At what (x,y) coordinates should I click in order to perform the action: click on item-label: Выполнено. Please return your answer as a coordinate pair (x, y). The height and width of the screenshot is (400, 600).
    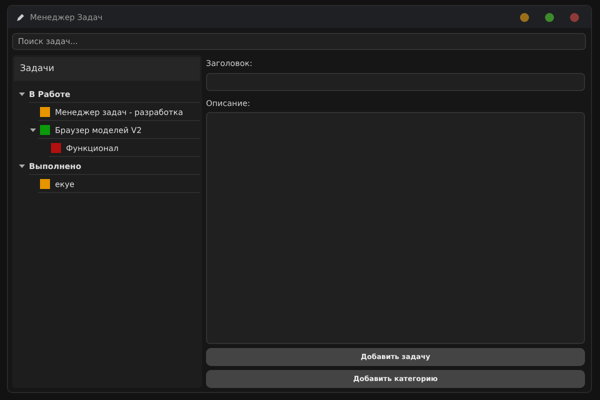
    Looking at the image, I should click on (55, 166).